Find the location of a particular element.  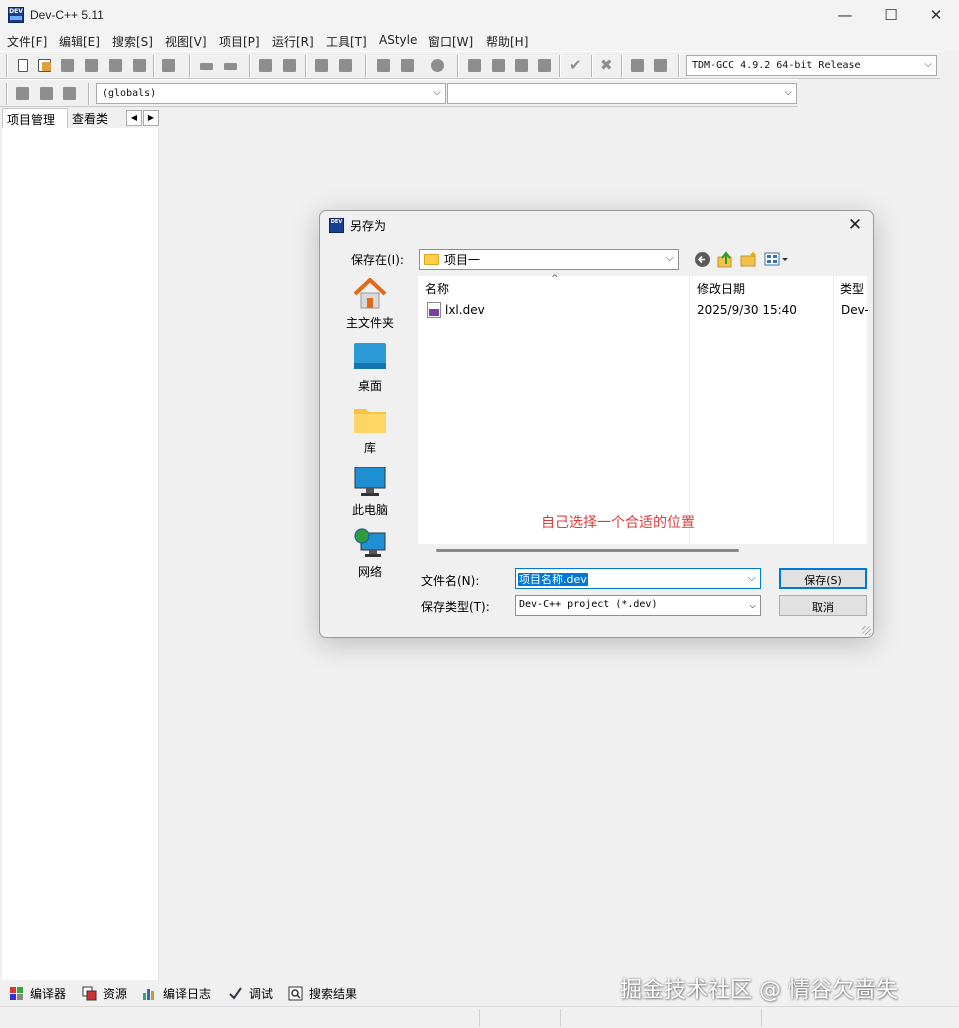

globals-select: (globals) ⌵ is located at coordinates (271, 93).